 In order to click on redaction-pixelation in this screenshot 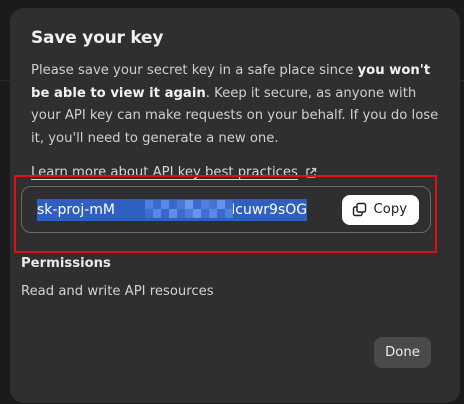, I will do `click(189, 208)`.